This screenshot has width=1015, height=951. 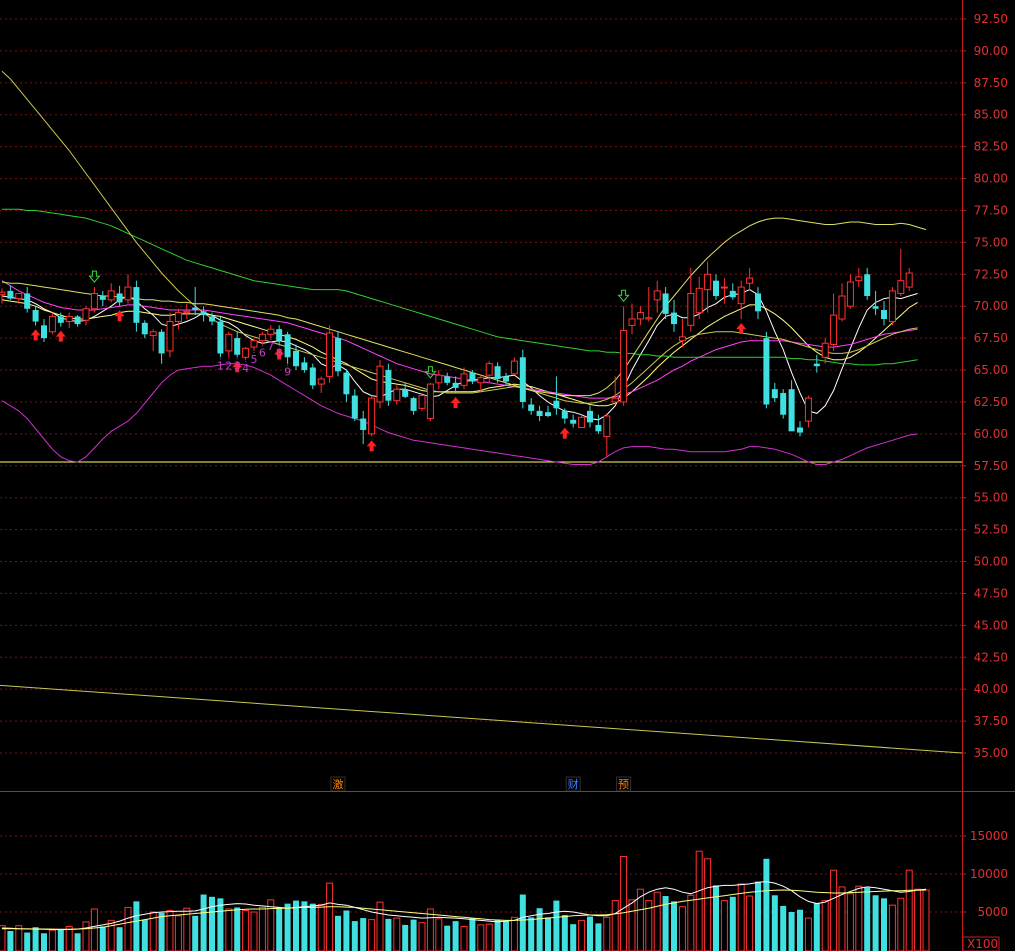 What do you see at coordinates (573, 784) in the screenshot?
I see `event-marker: 财` at bounding box center [573, 784].